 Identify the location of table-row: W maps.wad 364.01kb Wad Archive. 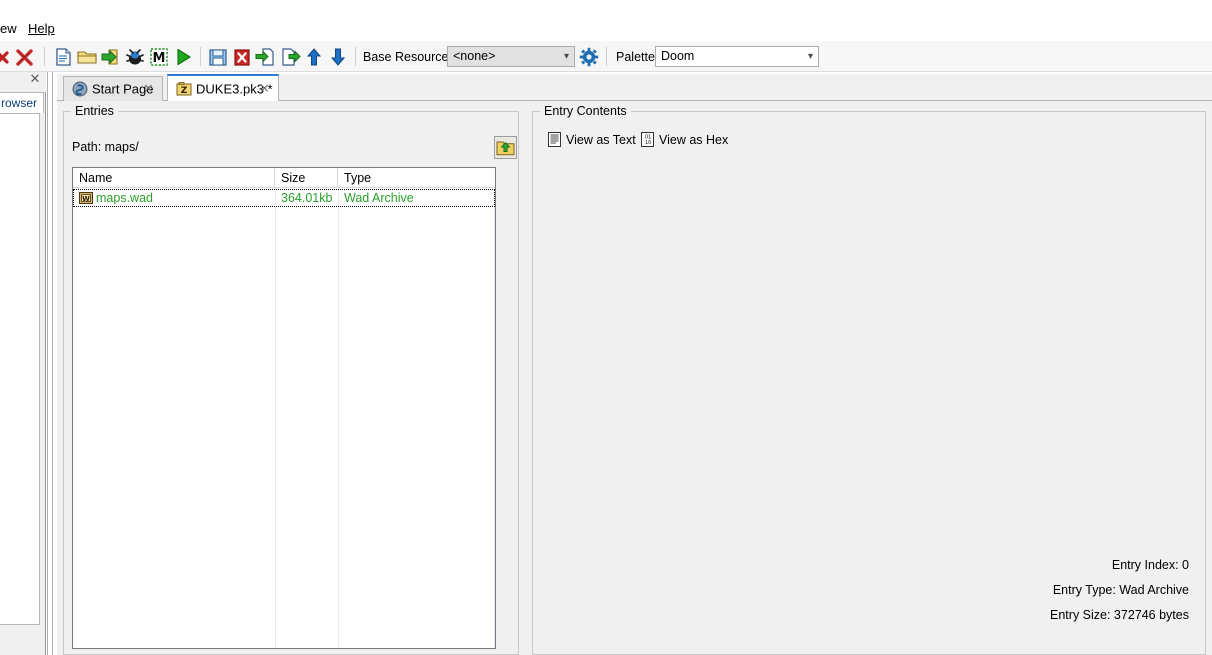
(284, 198).